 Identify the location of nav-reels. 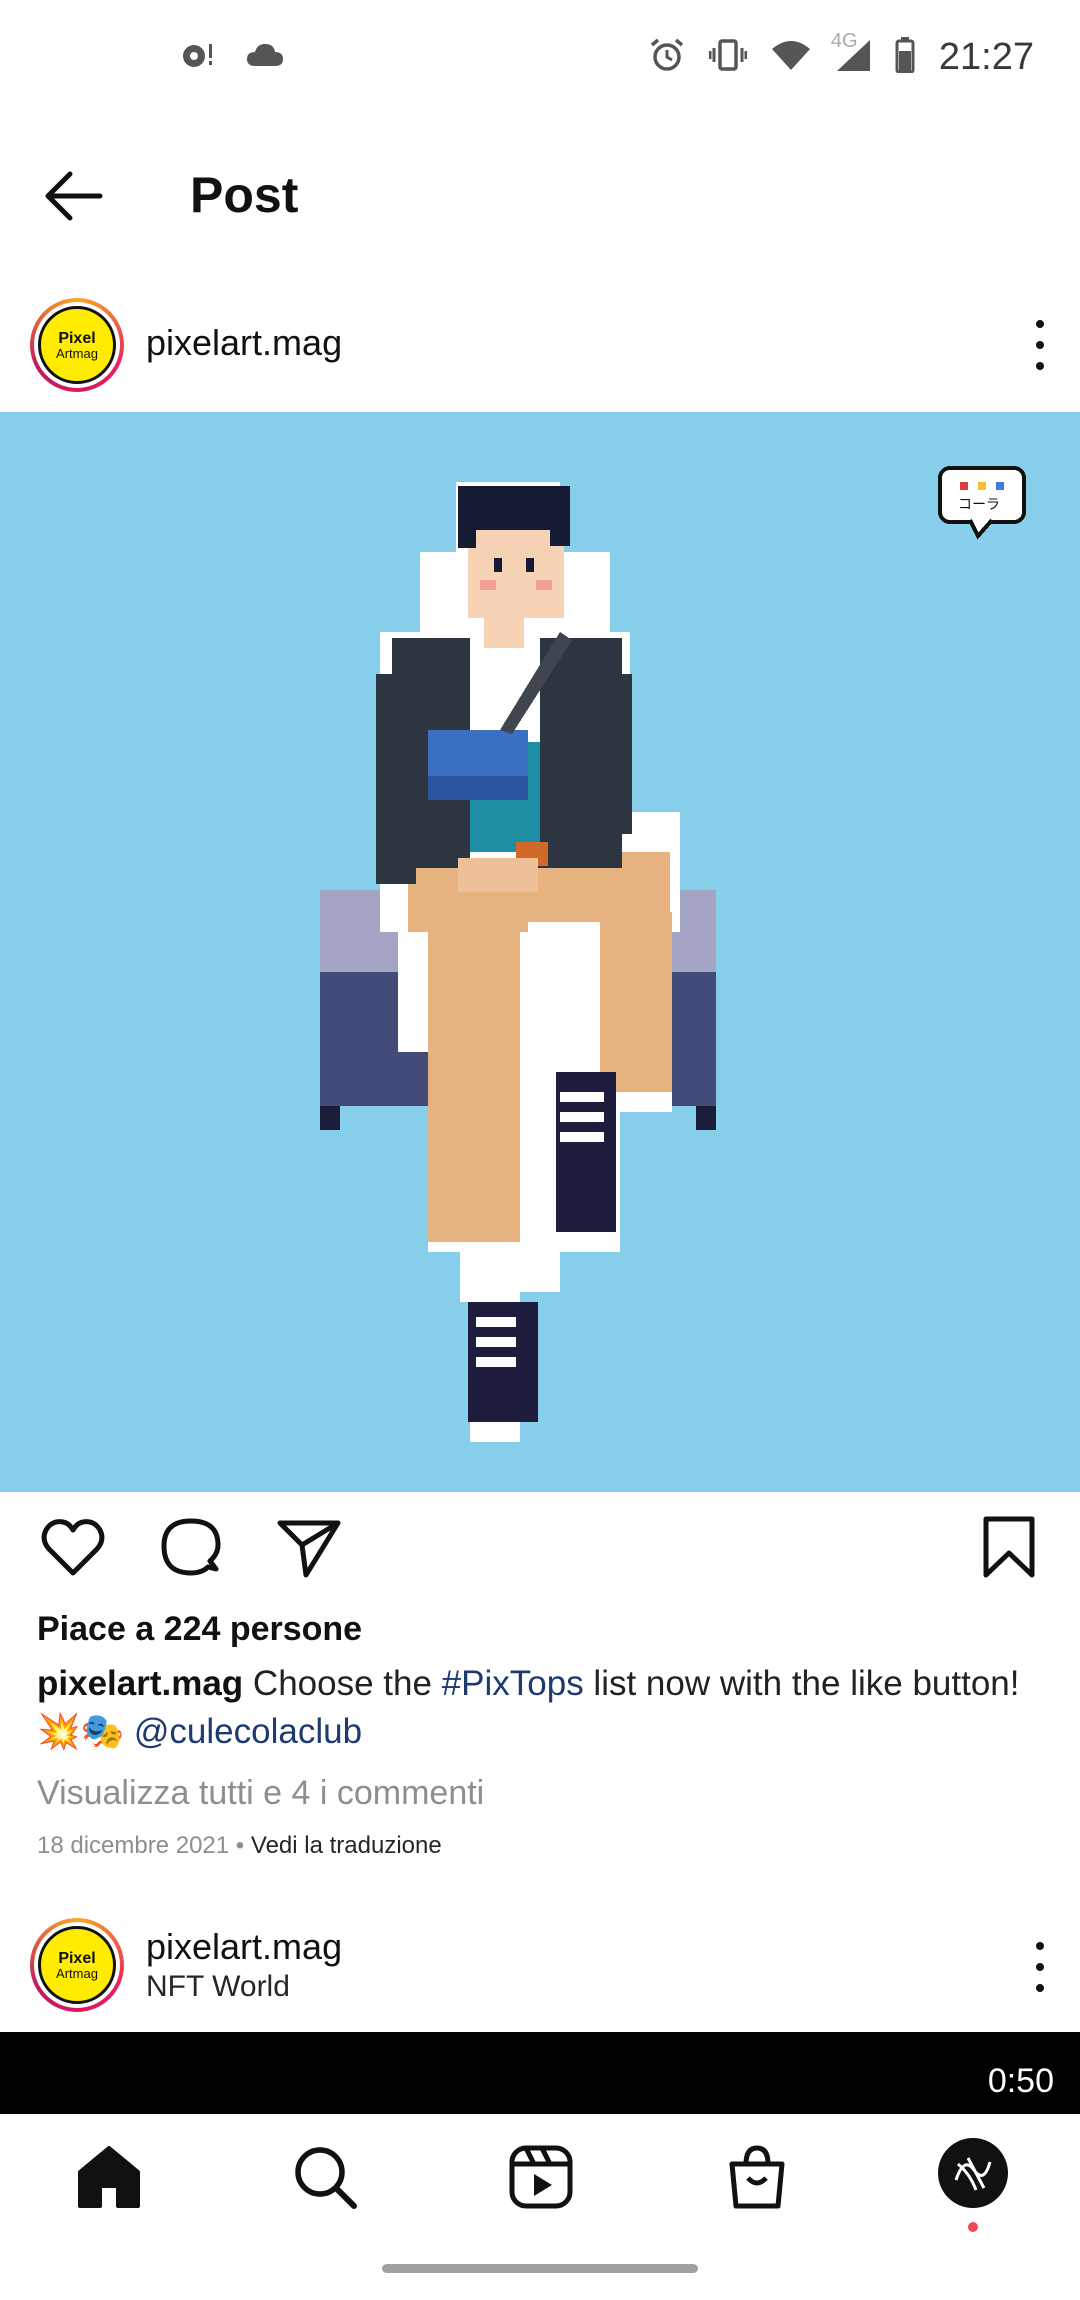
(541, 2177).